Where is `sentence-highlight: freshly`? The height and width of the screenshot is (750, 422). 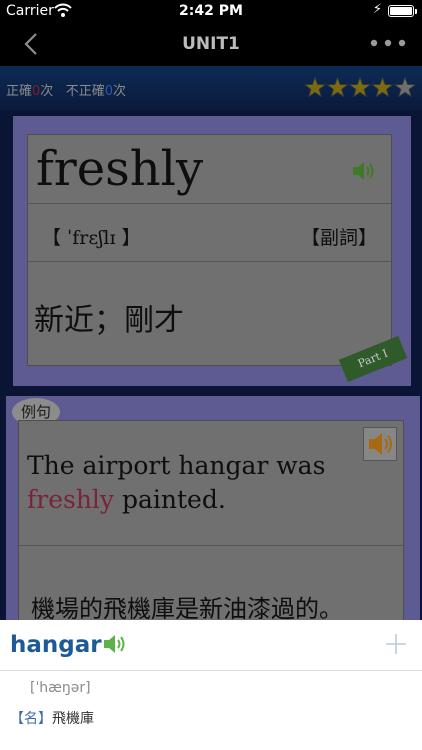 sentence-highlight: freshly is located at coordinates (71, 499).